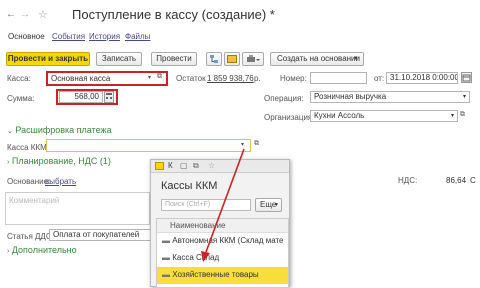  I want to click on annotation-arrow, so click(223, 205).